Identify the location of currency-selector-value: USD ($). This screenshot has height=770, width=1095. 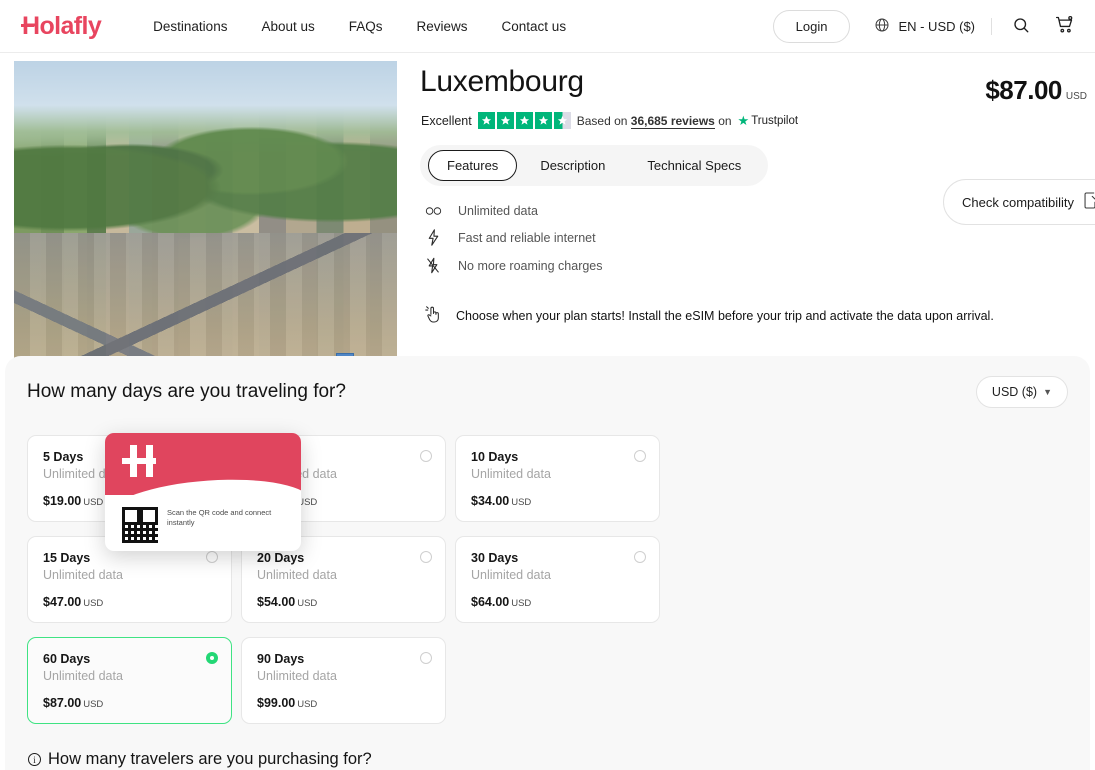
(1014, 392).